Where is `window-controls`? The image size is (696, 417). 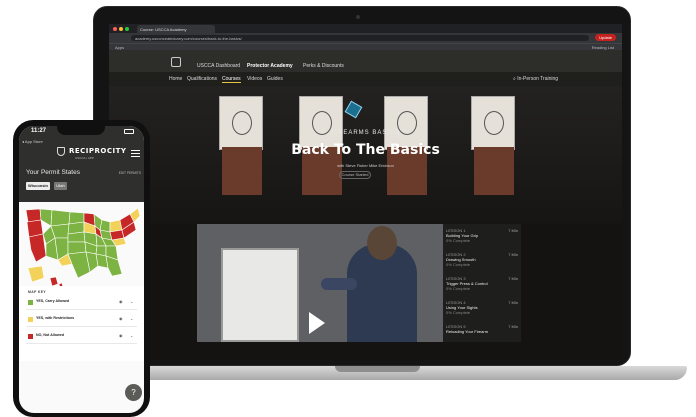
window-controls is located at coordinates (121, 29).